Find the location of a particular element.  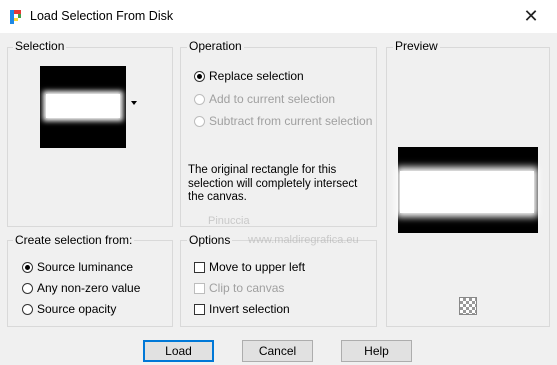

checkbox-clip-to-canvas: Clip to canvas is located at coordinates (239, 288).